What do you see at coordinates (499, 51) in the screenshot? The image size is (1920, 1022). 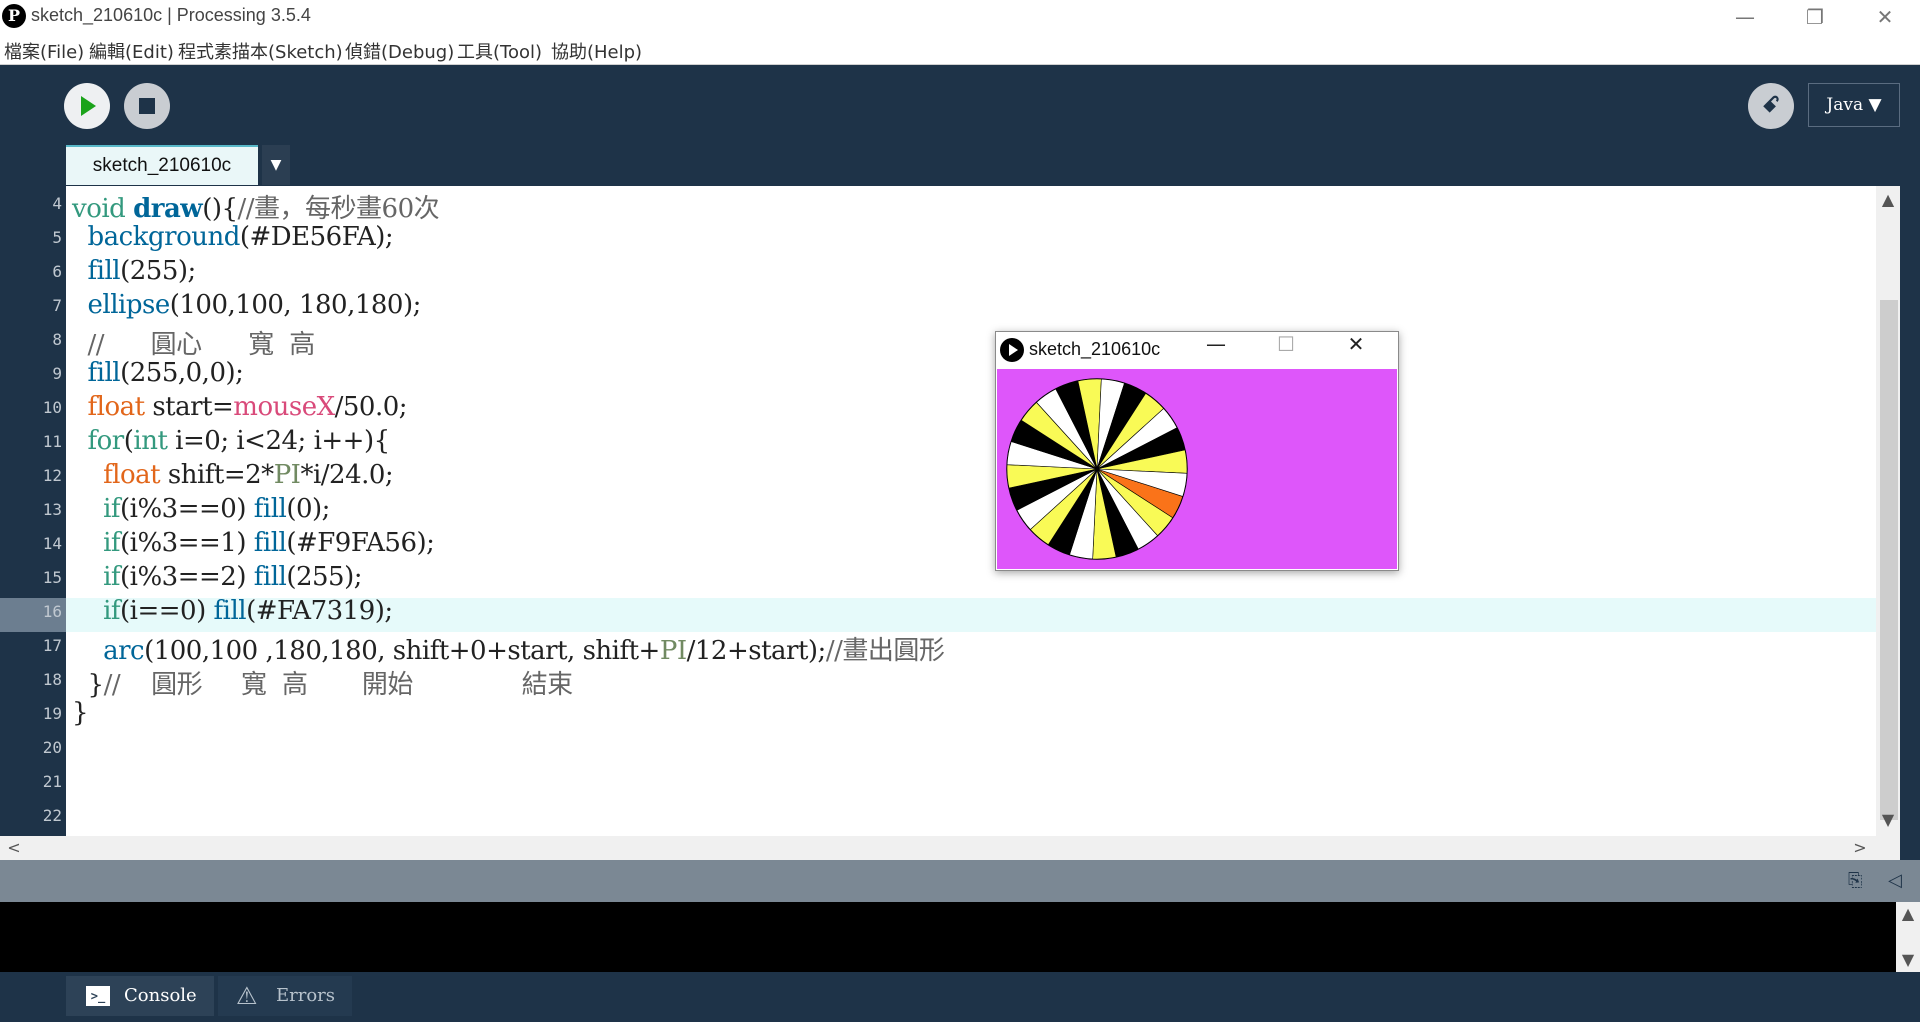 I see `menu-tool: 工具(Tool)` at bounding box center [499, 51].